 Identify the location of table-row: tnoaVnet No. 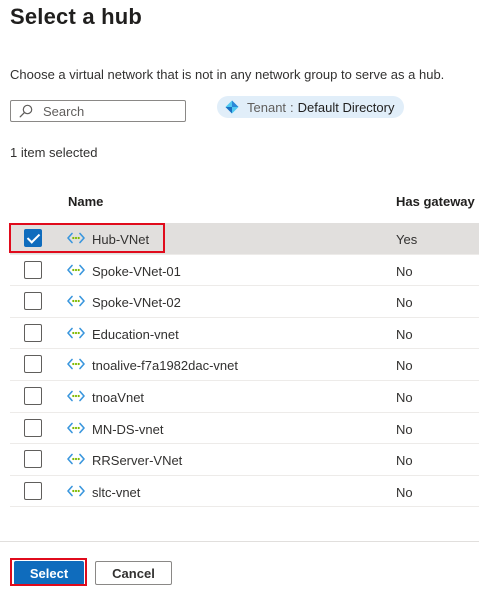
(244, 397).